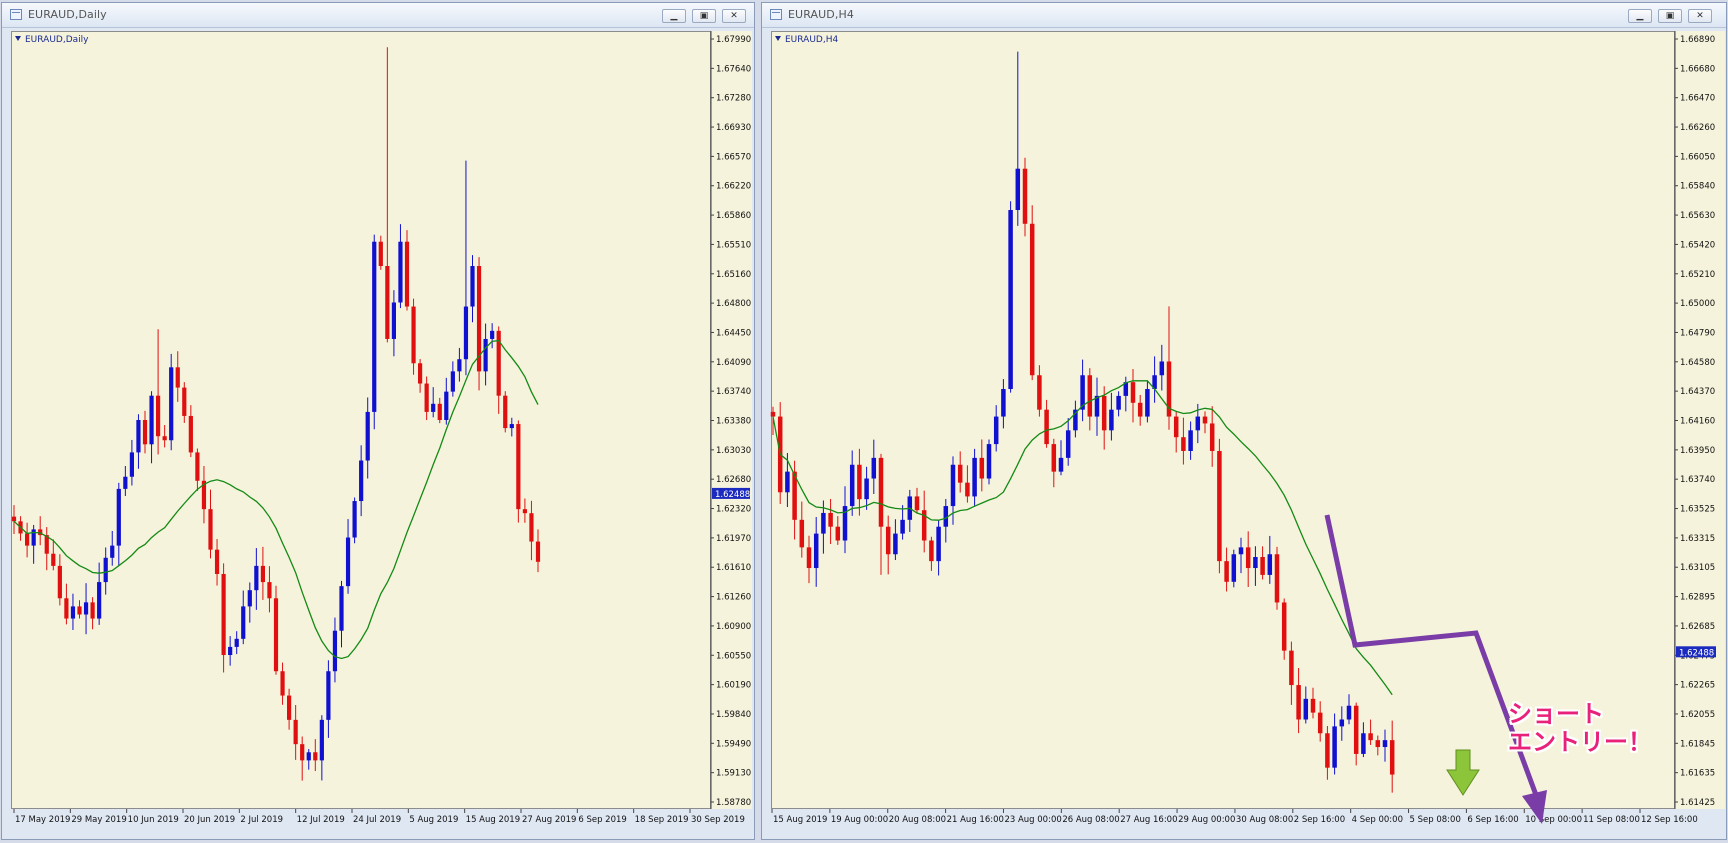 This screenshot has width=1728, height=843. What do you see at coordinates (1377, 820) in the screenshot?
I see `x-tick-label: 4 Sep 00:00` at bounding box center [1377, 820].